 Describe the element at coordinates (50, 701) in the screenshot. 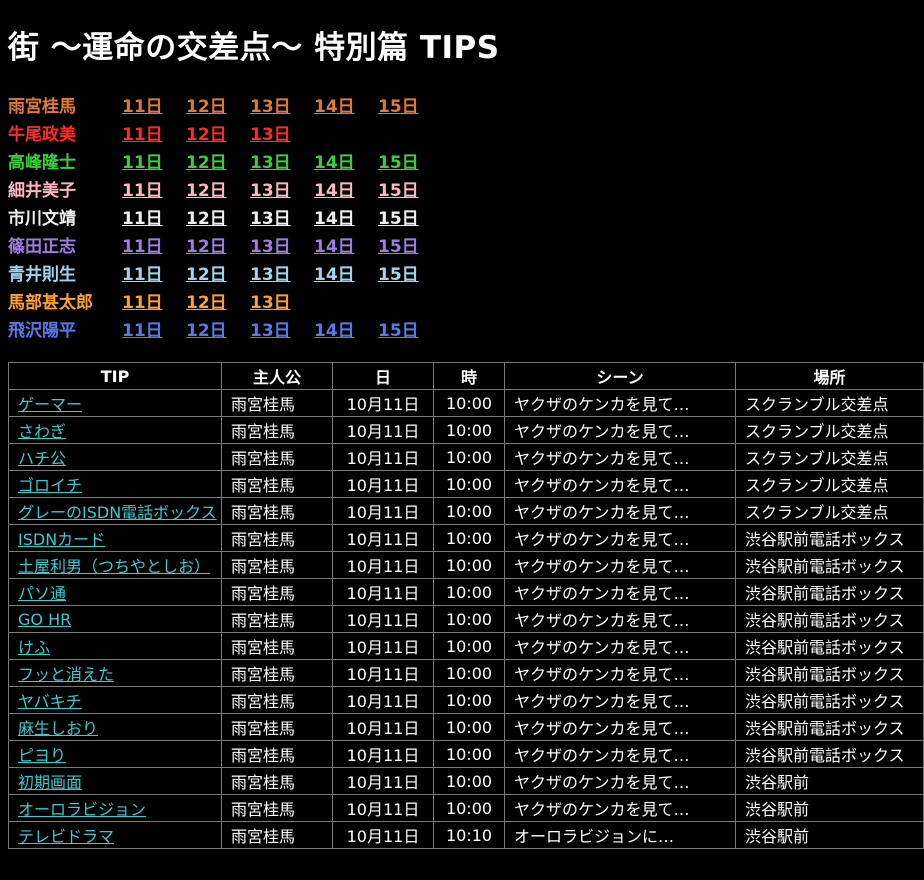

I see `tip-link: ヤバキチ` at that location.